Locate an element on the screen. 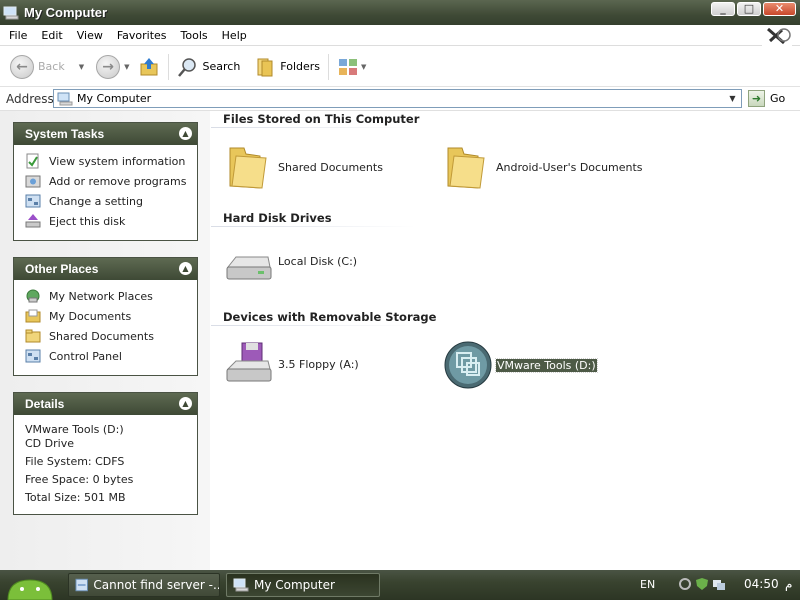 This screenshot has height=600, width=800. place-my-documents: My Documents is located at coordinates (111, 316).